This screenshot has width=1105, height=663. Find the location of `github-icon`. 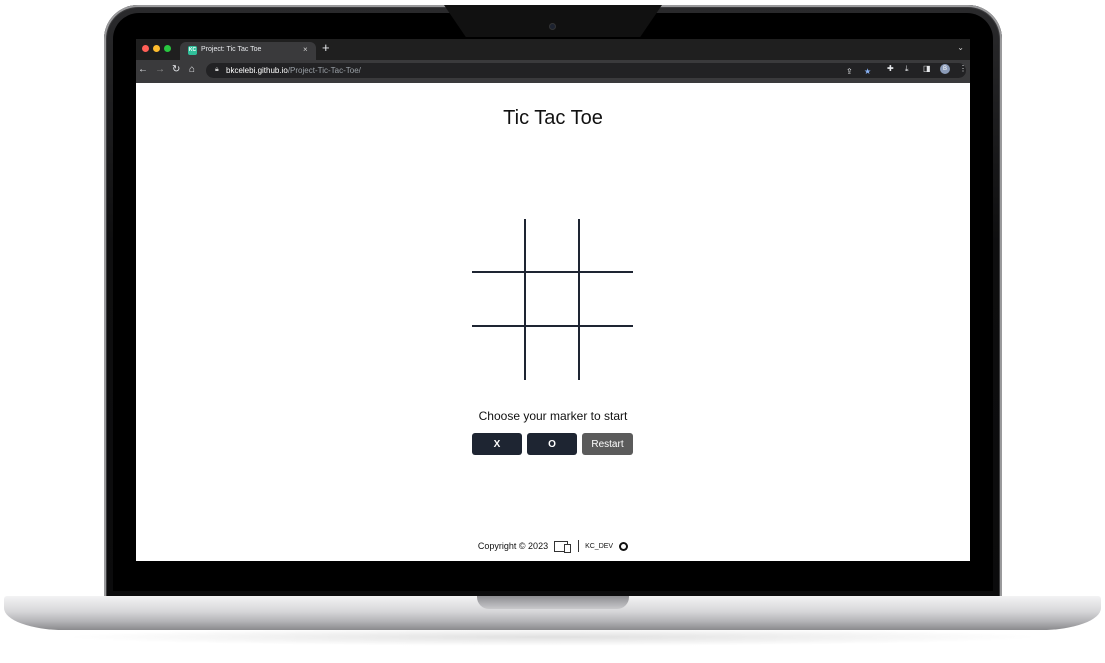

github-icon is located at coordinates (624, 546).